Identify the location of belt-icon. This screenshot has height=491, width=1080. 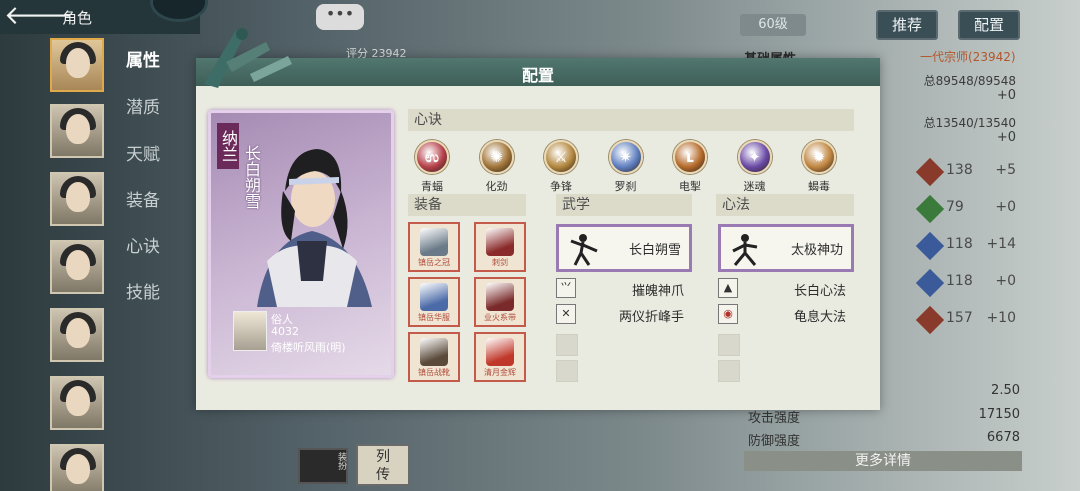
(500, 297).